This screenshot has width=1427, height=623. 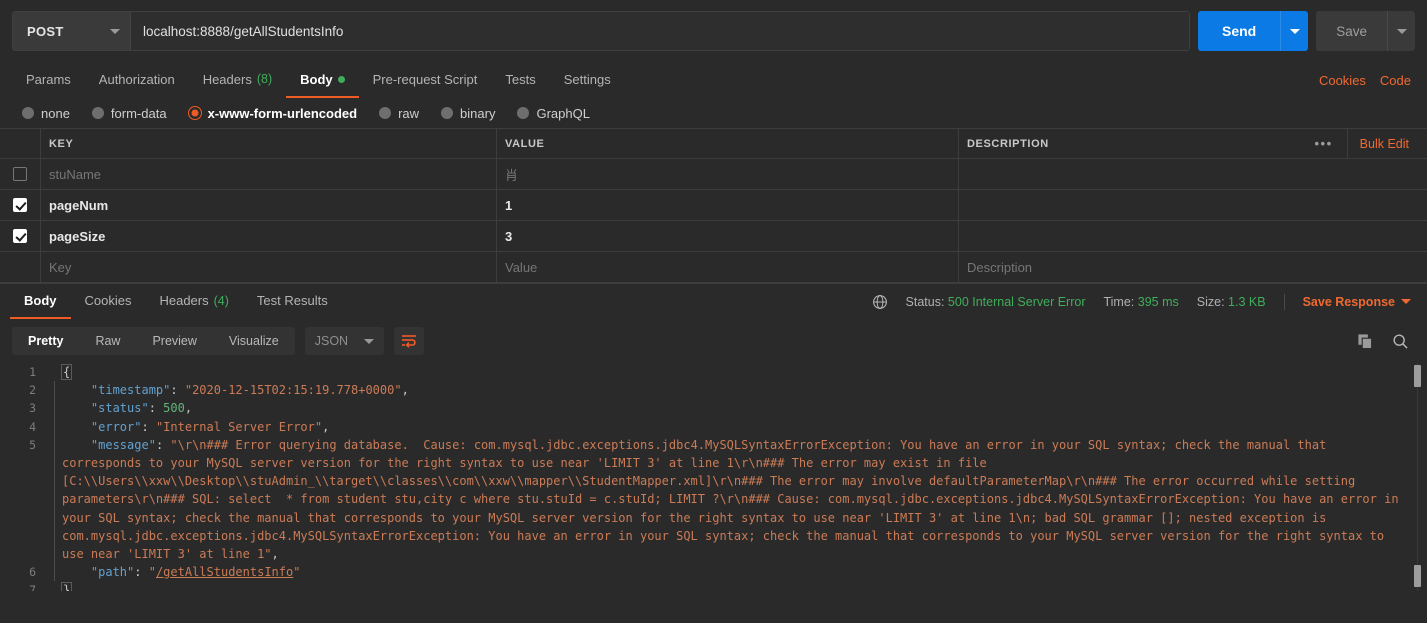 I want to click on code-link: Code, so click(x=1395, y=80).